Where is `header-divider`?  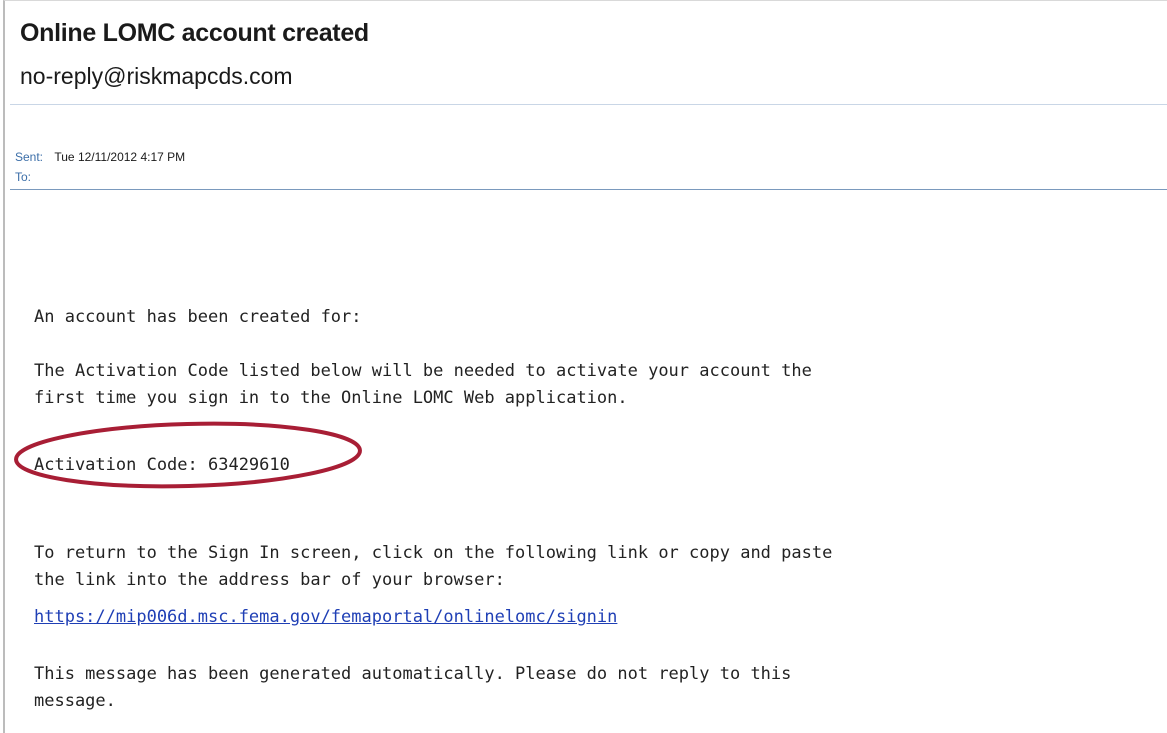
header-divider is located at coordinates (588, 104).